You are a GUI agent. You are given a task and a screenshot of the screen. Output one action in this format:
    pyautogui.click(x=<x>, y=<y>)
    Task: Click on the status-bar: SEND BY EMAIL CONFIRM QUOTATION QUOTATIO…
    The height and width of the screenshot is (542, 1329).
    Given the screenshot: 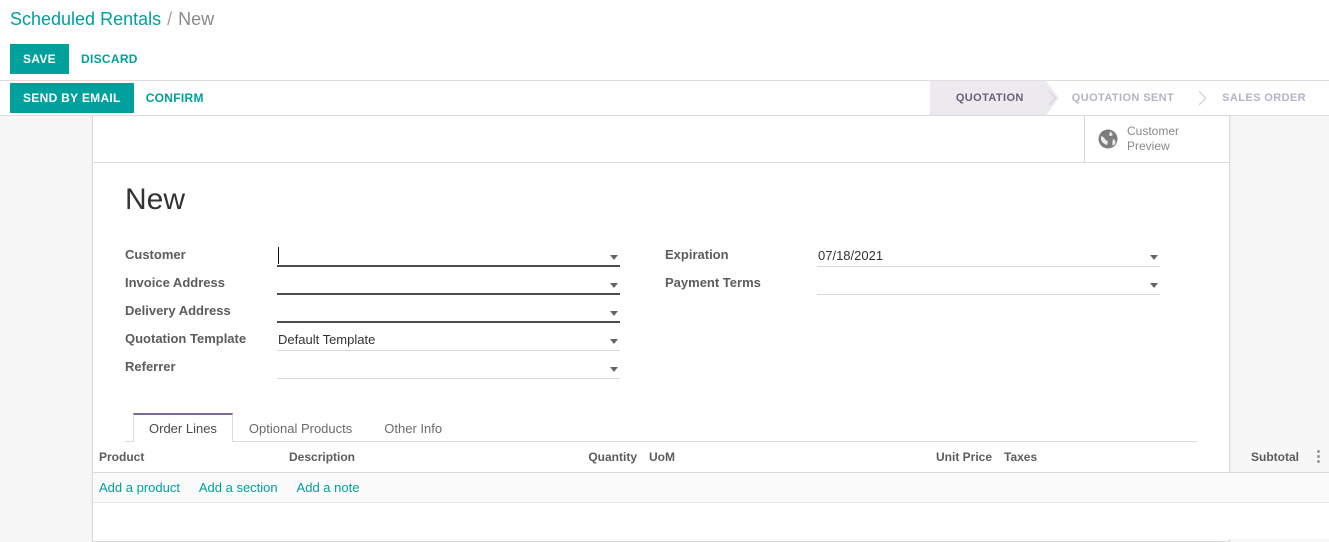 What is the action you would take?
    pyautogui.click(x=664, y=98)
    